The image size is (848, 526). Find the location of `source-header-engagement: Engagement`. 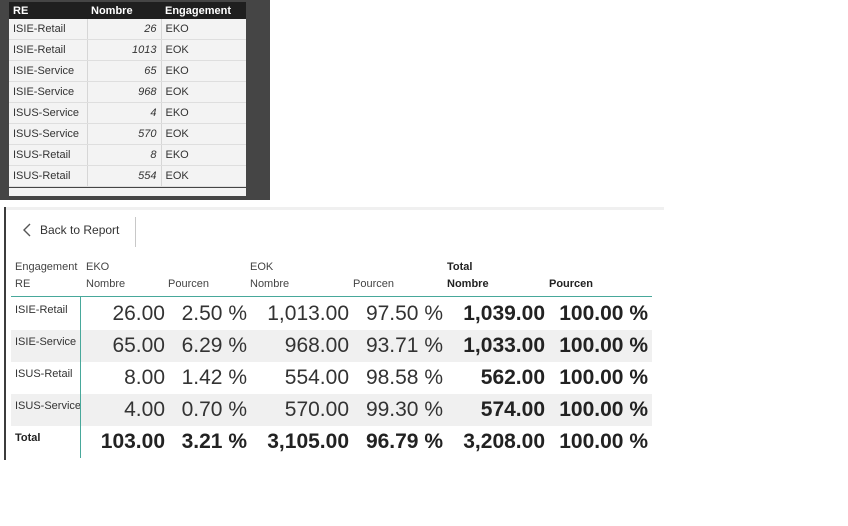

source-header-engagement: Engagement is located at coordinates (203, 10).